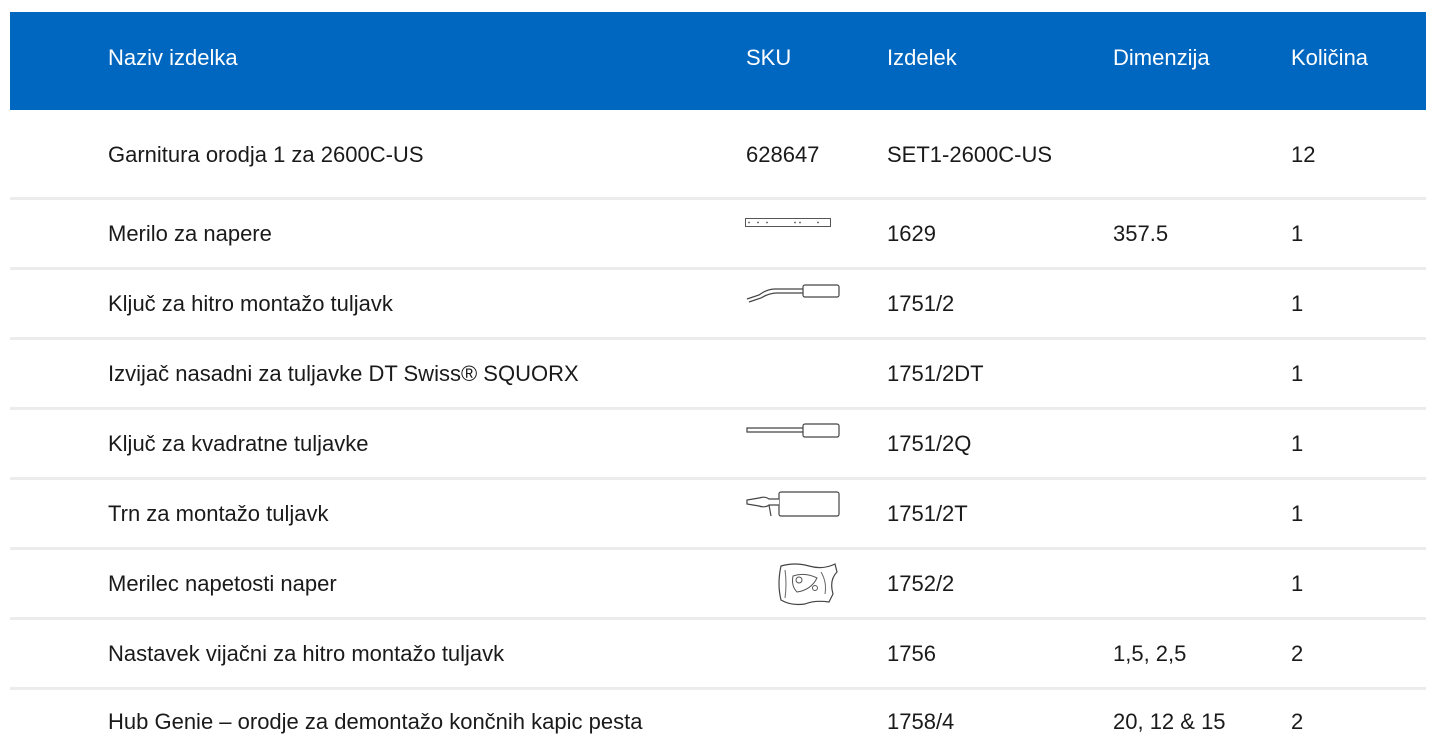 Image resolution: width=1436 pixels, height=754 pixels. Describe the element at coordinates (793, 431) in the screenshot. I see `screwdriver-icon` at that location.